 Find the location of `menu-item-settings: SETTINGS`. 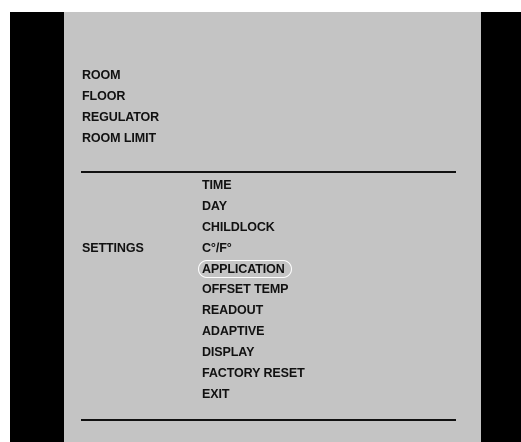

menu-item-settings: SETTINGS is located at coordinates (113, 248).